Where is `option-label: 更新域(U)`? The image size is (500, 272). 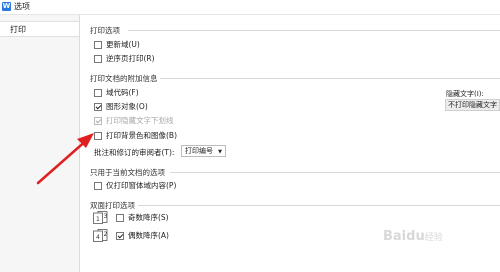 option-label: 更新域(U) is located at coordinates (123, 44).